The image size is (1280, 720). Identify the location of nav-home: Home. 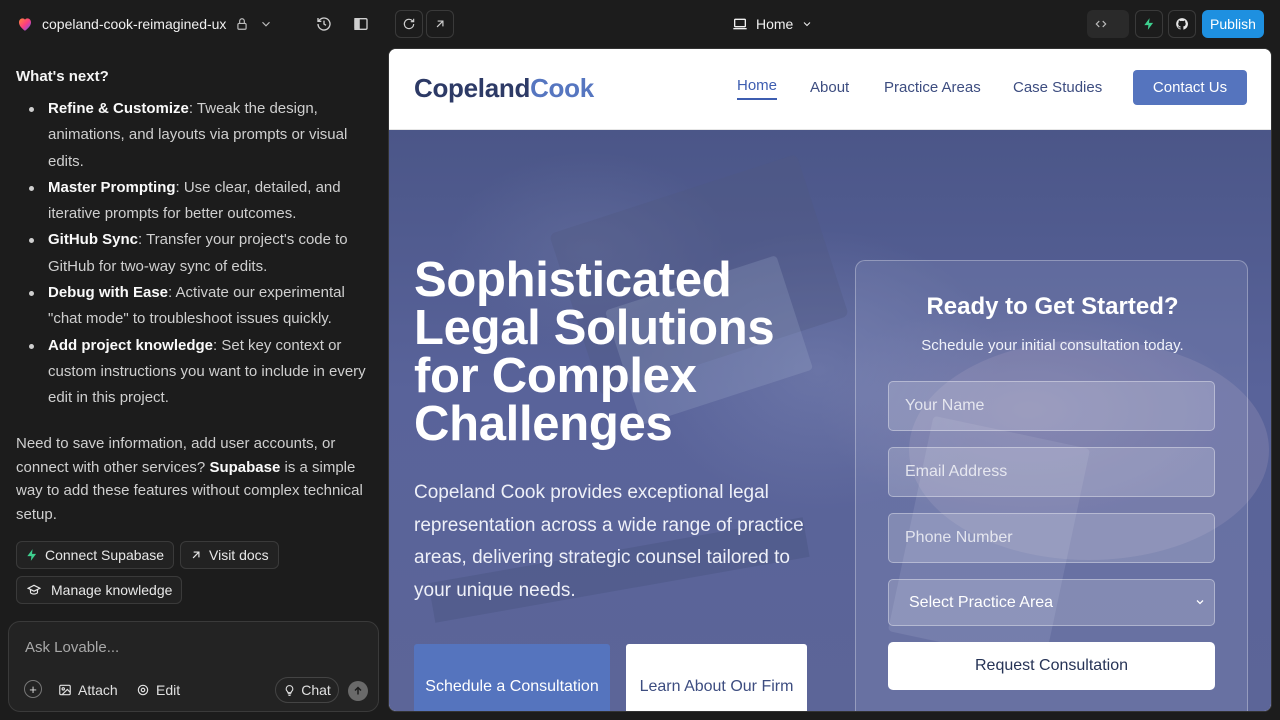
(757, 88).